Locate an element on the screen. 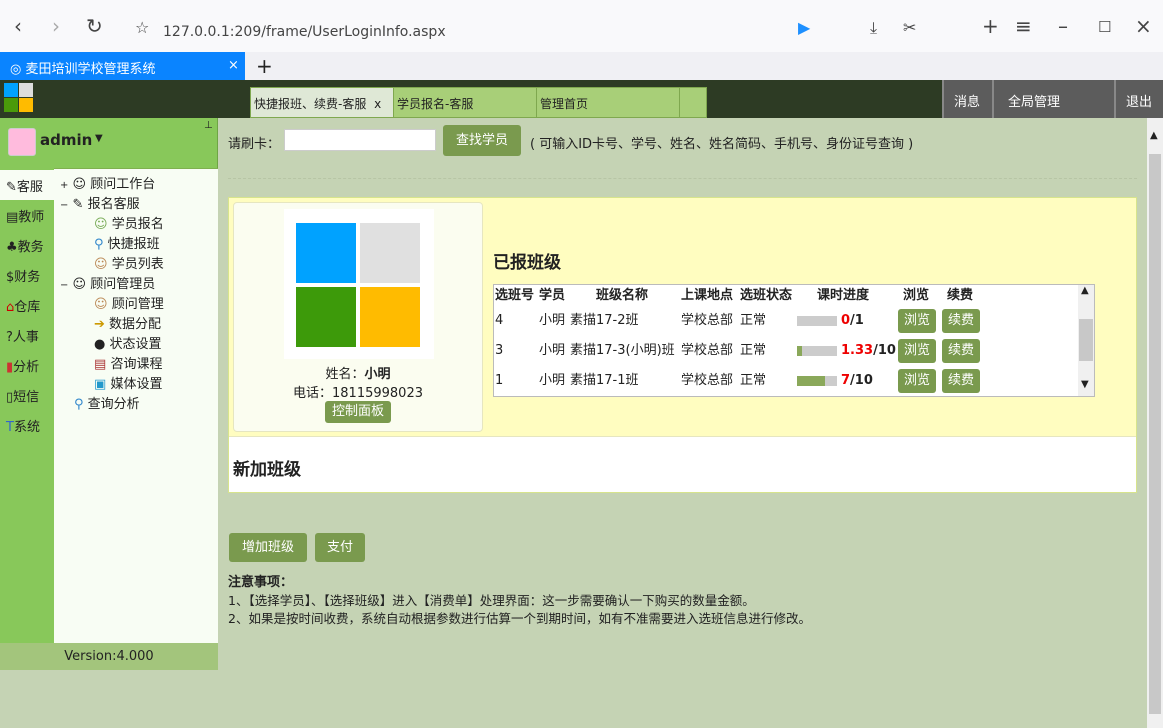 The image size is (1163, 728). back-icon: ‹ is located at coordinates (18, 26).